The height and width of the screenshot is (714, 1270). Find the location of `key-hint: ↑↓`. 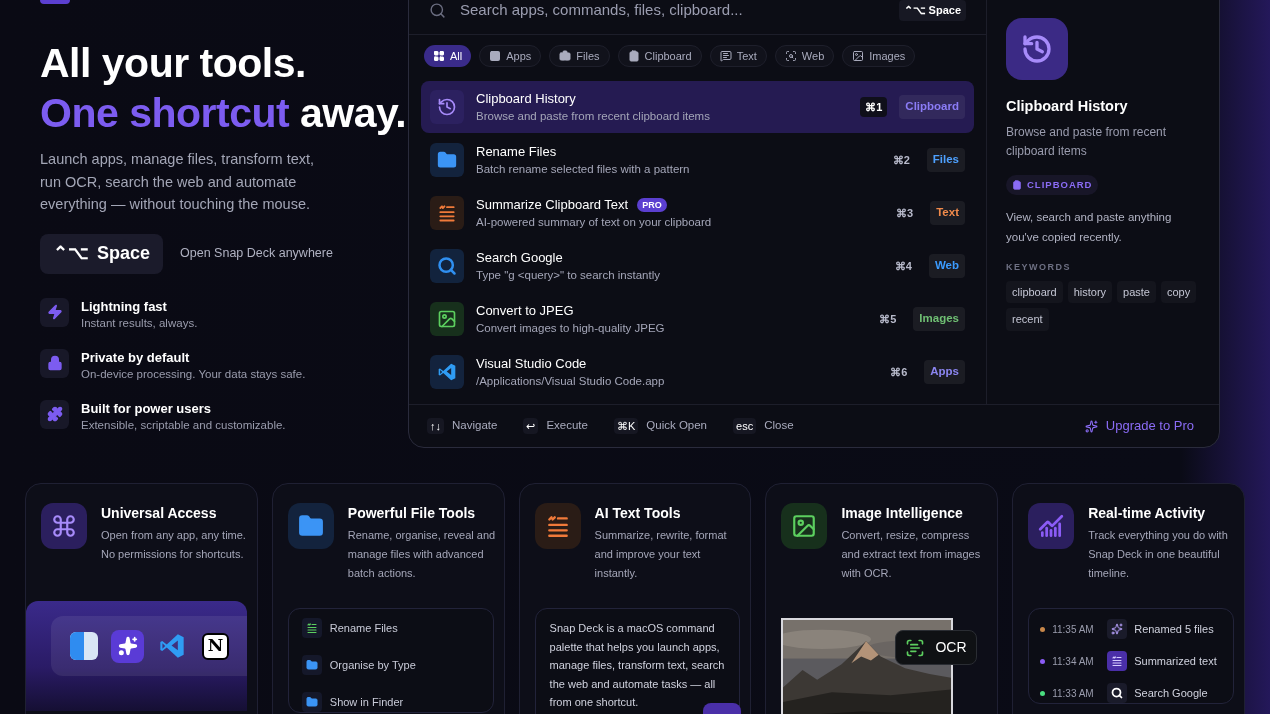

key-hint: ↑↓ is located at coordinates (435, 426).